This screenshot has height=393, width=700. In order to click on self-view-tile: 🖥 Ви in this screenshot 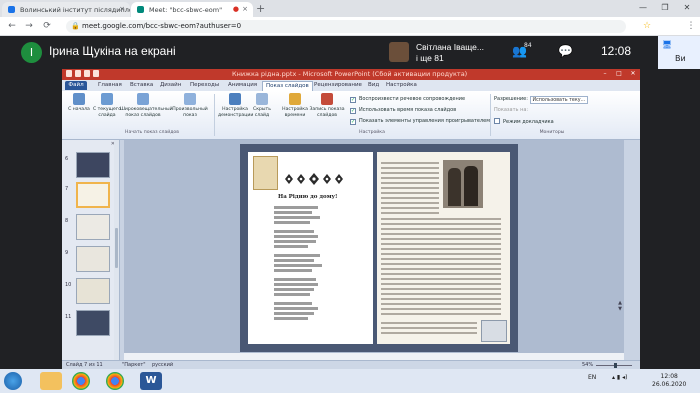, I will do `click(679, 52)`.